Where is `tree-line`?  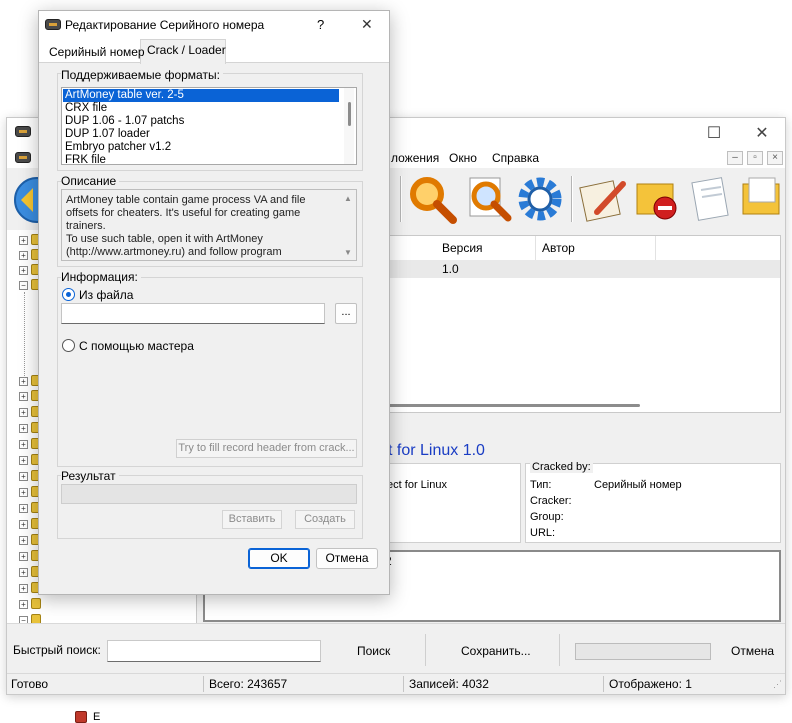 tree-line is located at coordinates (24, 336).